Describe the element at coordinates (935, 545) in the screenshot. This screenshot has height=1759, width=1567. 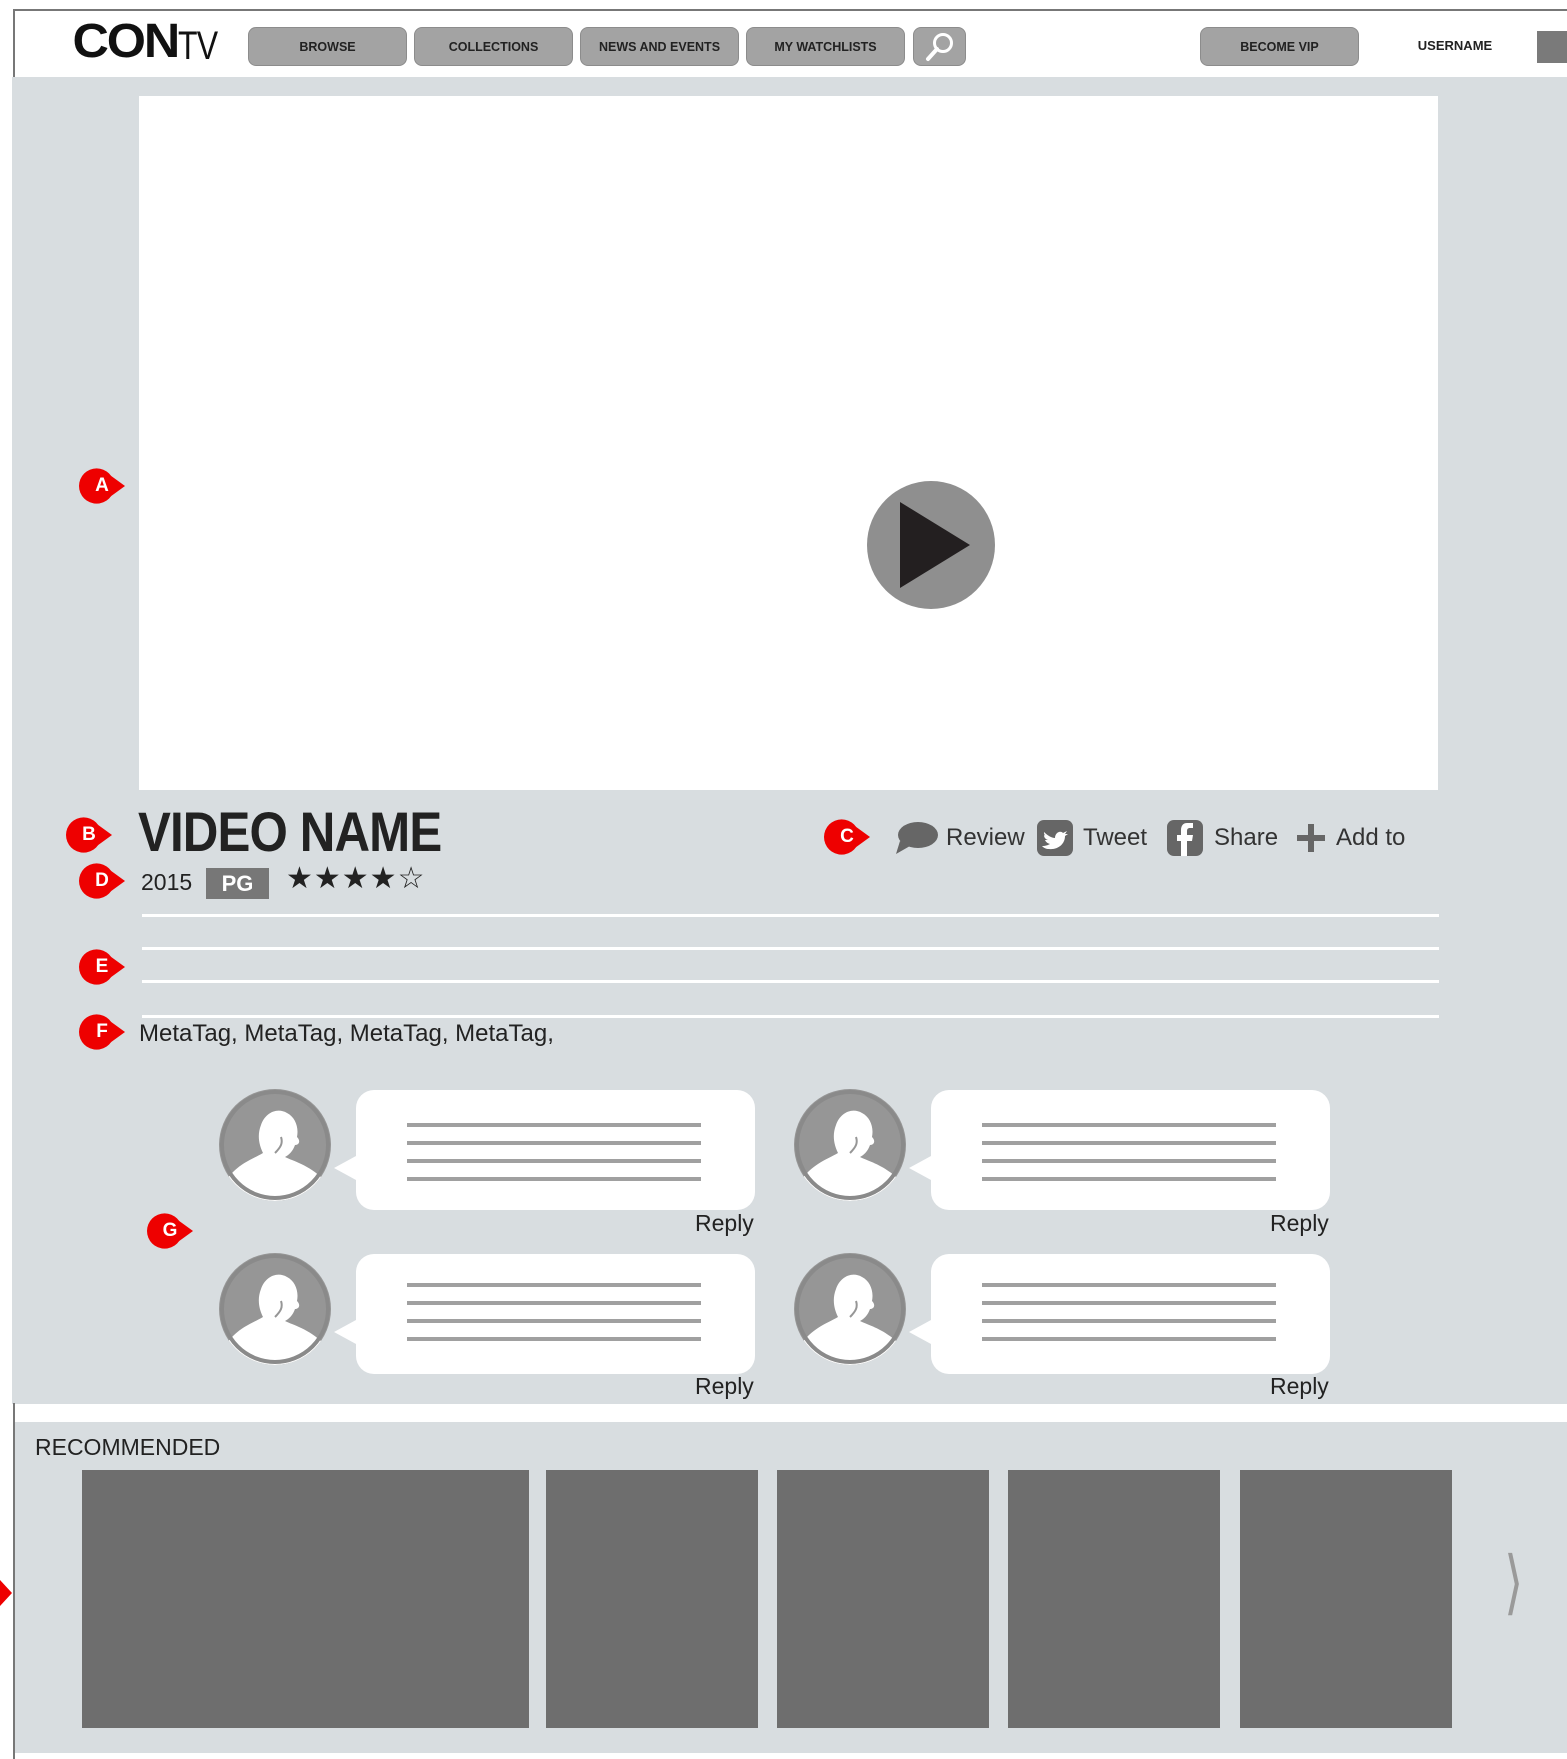
I see `play-icon` at that location.